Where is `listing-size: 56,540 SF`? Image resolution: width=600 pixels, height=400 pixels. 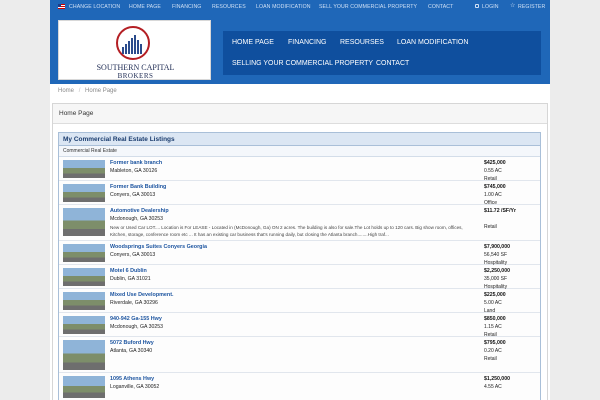
listing-size: 56,540 SF is located at coordinates (496, 255).